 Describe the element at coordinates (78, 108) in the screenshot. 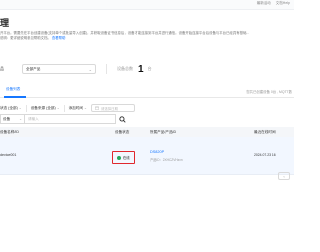

I see `time-filter: 添加时间 ⌄` at that location.